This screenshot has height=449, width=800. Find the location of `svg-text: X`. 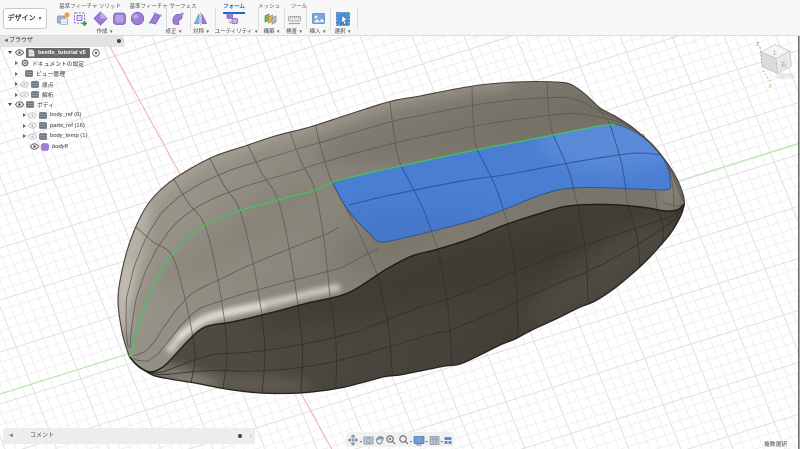

svg-text: X is located at coordinates (771, 87).